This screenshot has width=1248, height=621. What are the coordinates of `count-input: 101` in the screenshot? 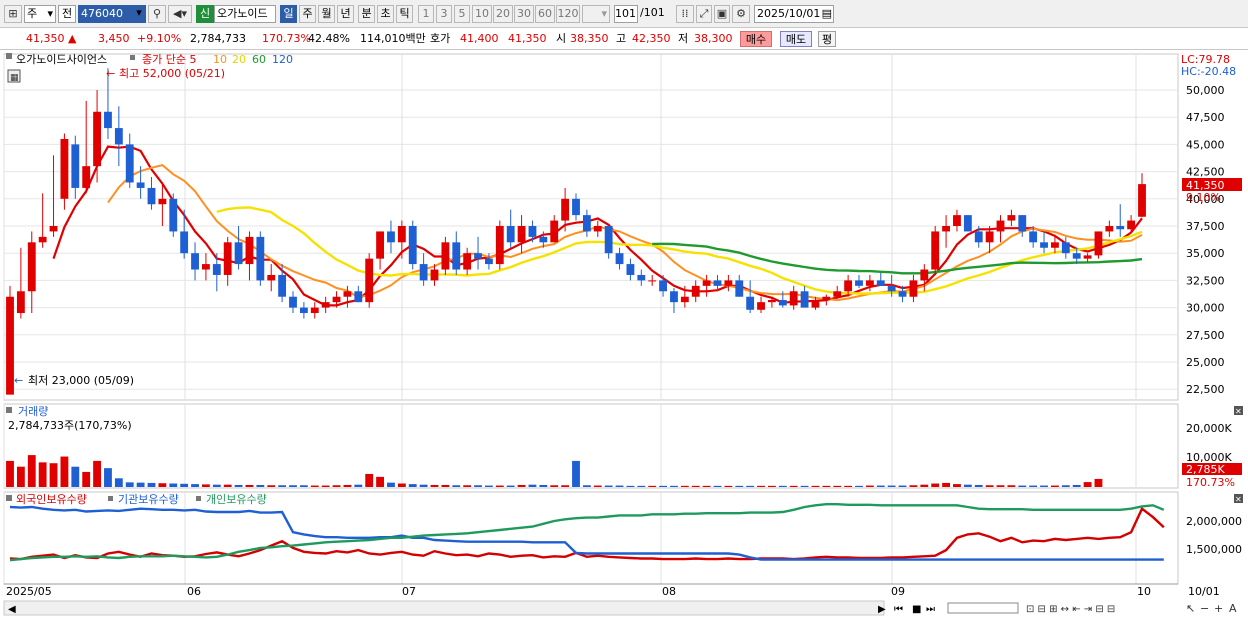 It's located at (626, 14).